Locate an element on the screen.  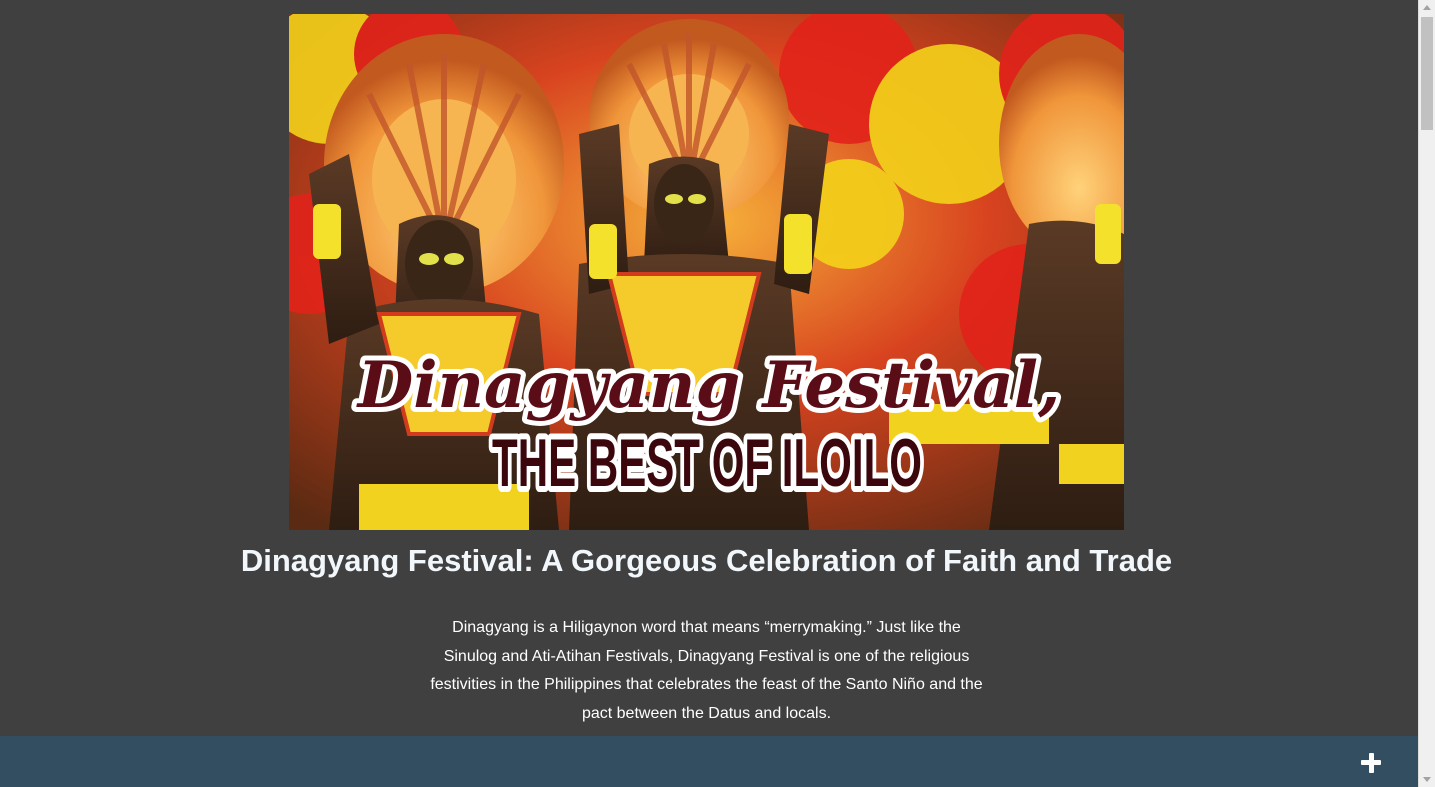
scroll-up-icon is located at coordinates (1427, 7).